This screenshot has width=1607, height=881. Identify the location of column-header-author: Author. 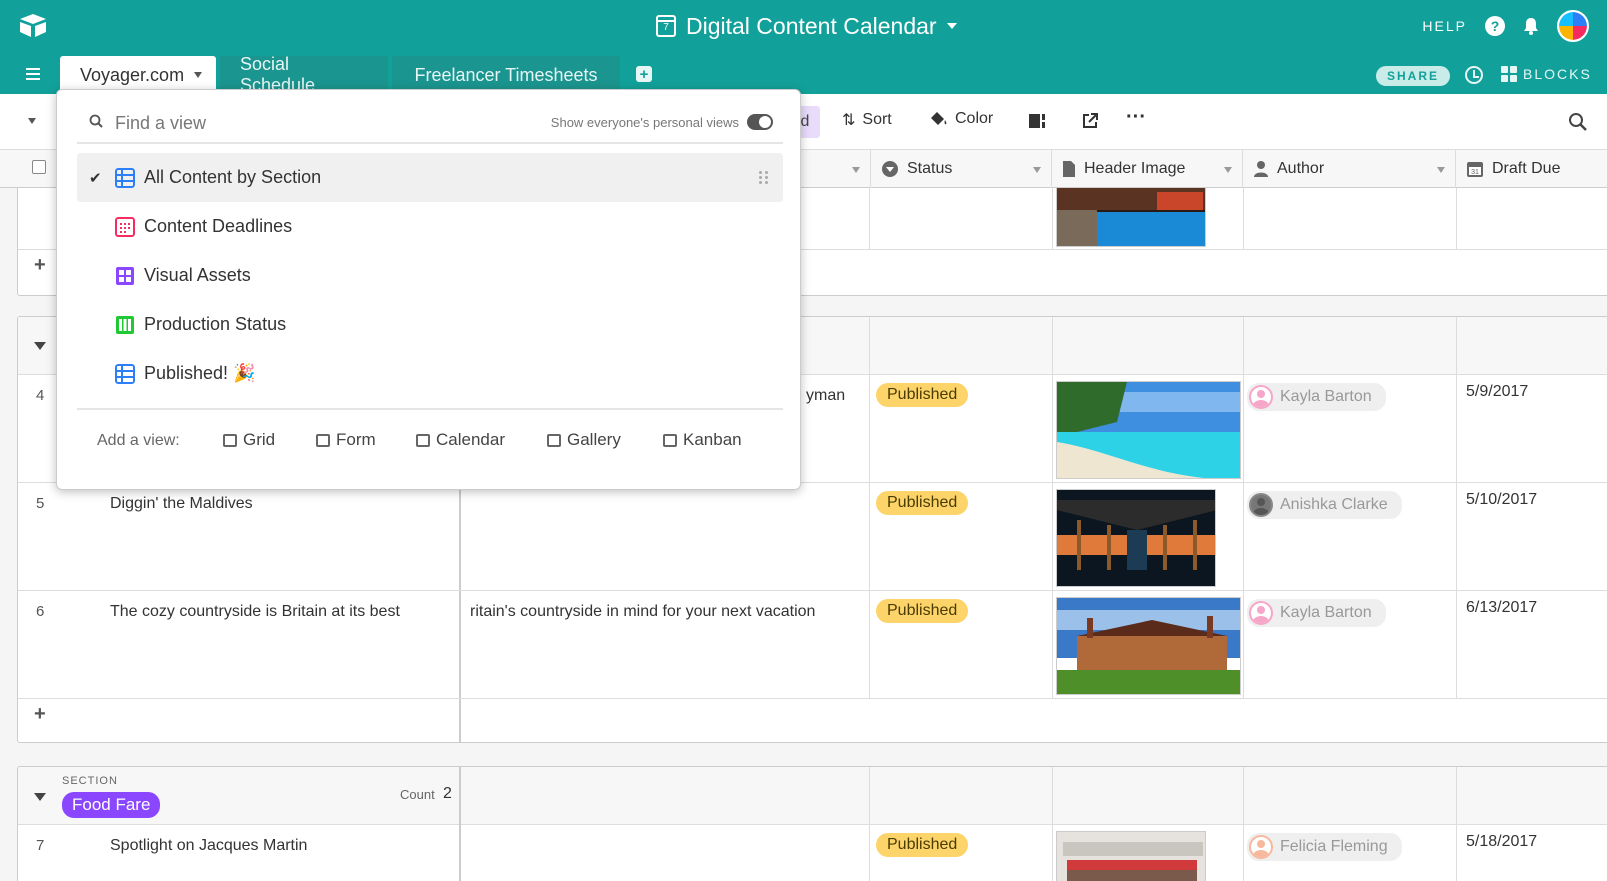
(1348, 169).